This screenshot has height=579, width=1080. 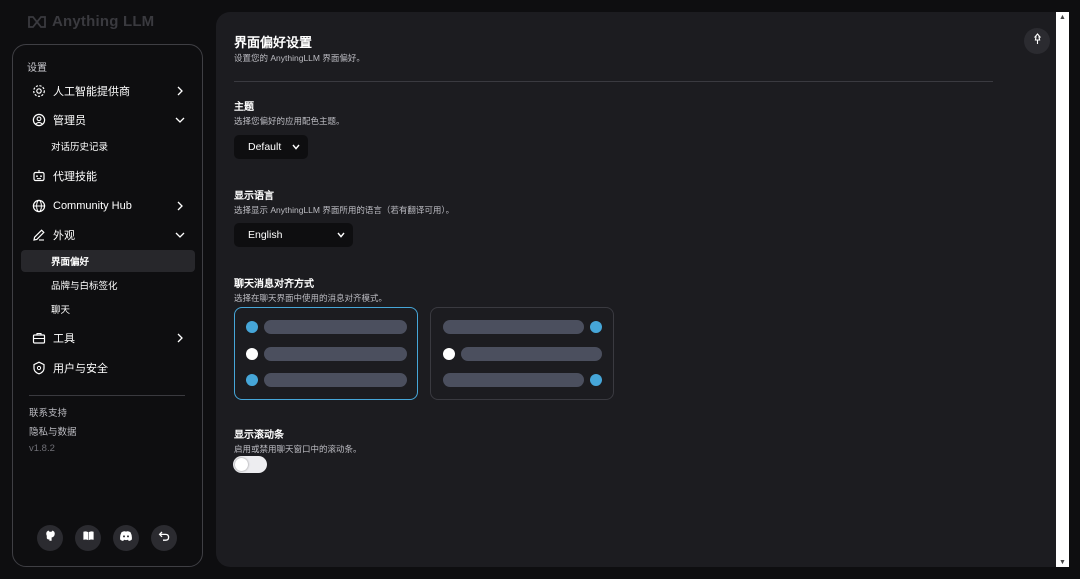 What do you see at coordinates (273, 42) in the screenshot?
I see `page-title: 界面偏好设置` at bounding box center [273, 42].